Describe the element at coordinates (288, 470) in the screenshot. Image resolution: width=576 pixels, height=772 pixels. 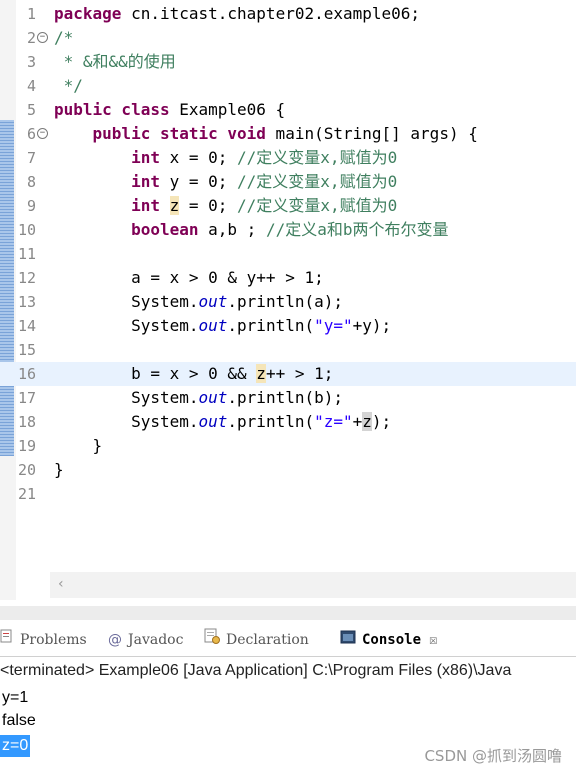
I see `code-line: 20}` at that location.